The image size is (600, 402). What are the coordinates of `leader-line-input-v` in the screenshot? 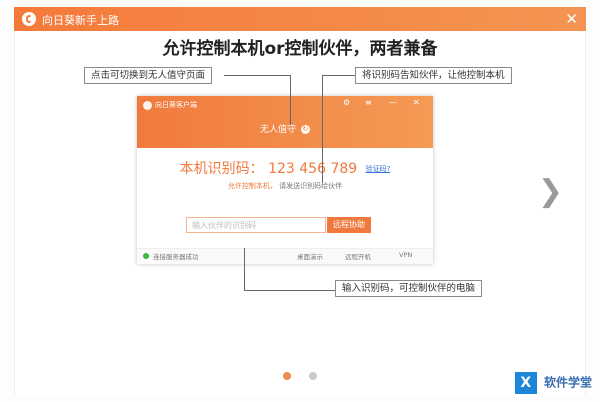 It's located at (244, 269).